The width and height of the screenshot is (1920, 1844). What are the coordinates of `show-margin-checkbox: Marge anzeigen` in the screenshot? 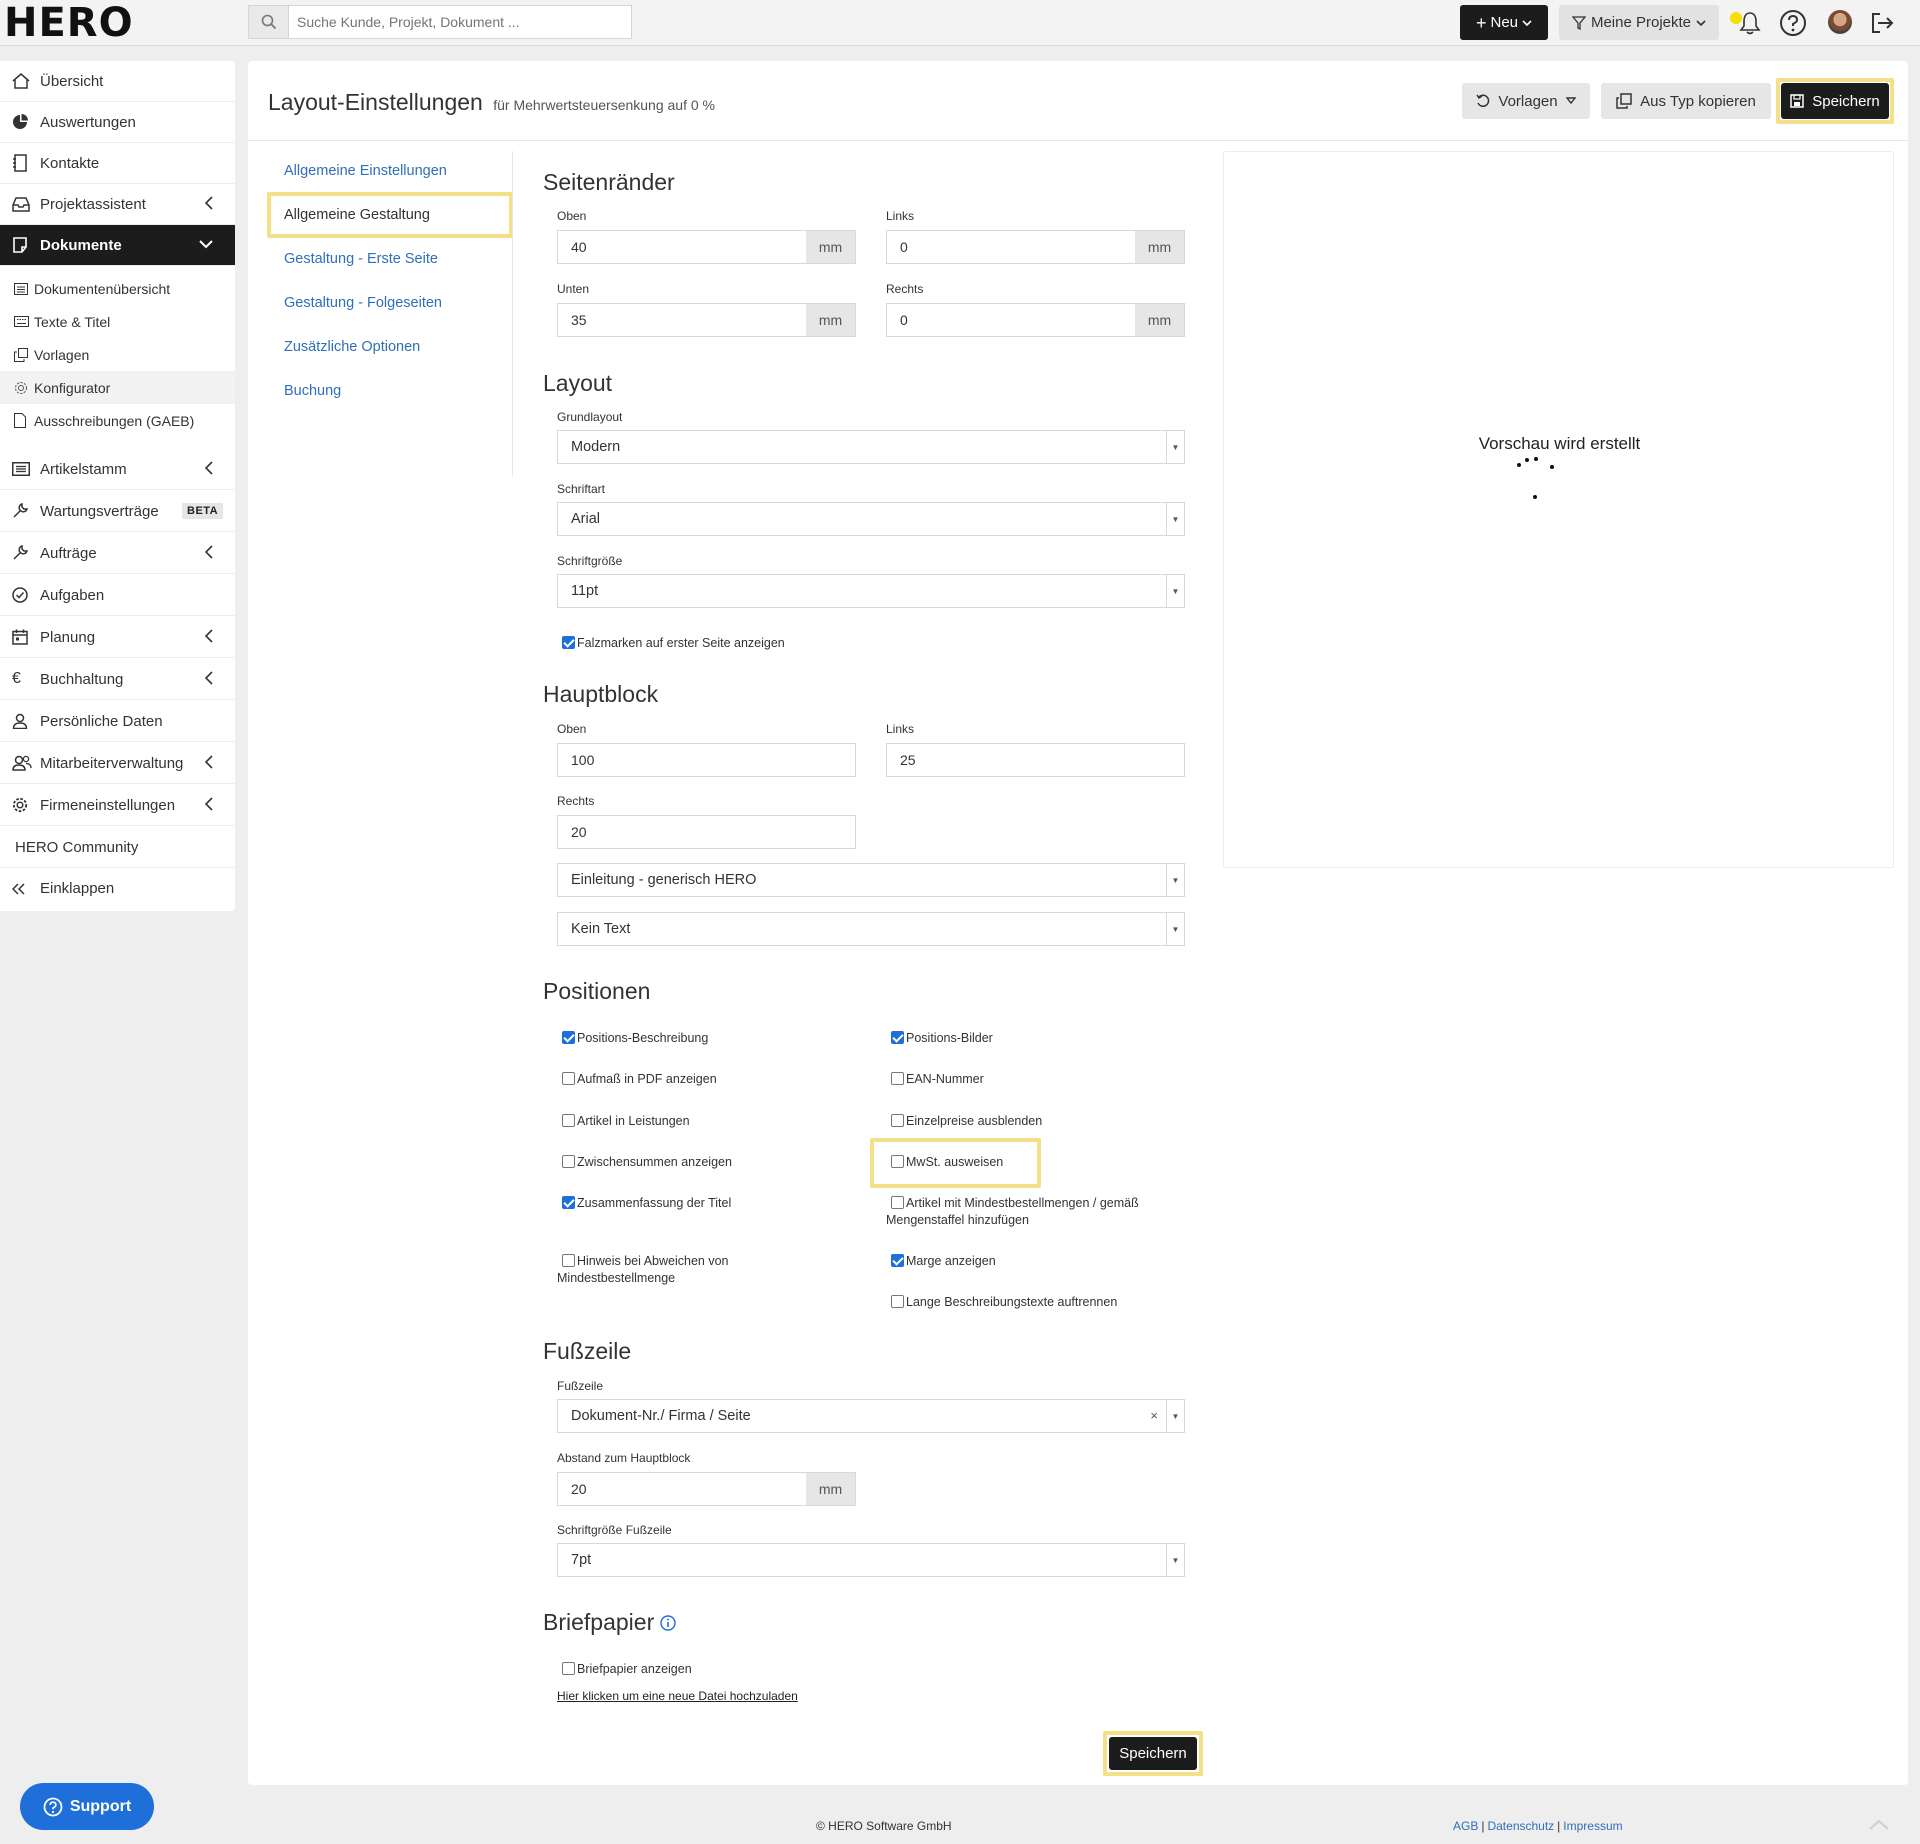 It's located at (943, 1261).